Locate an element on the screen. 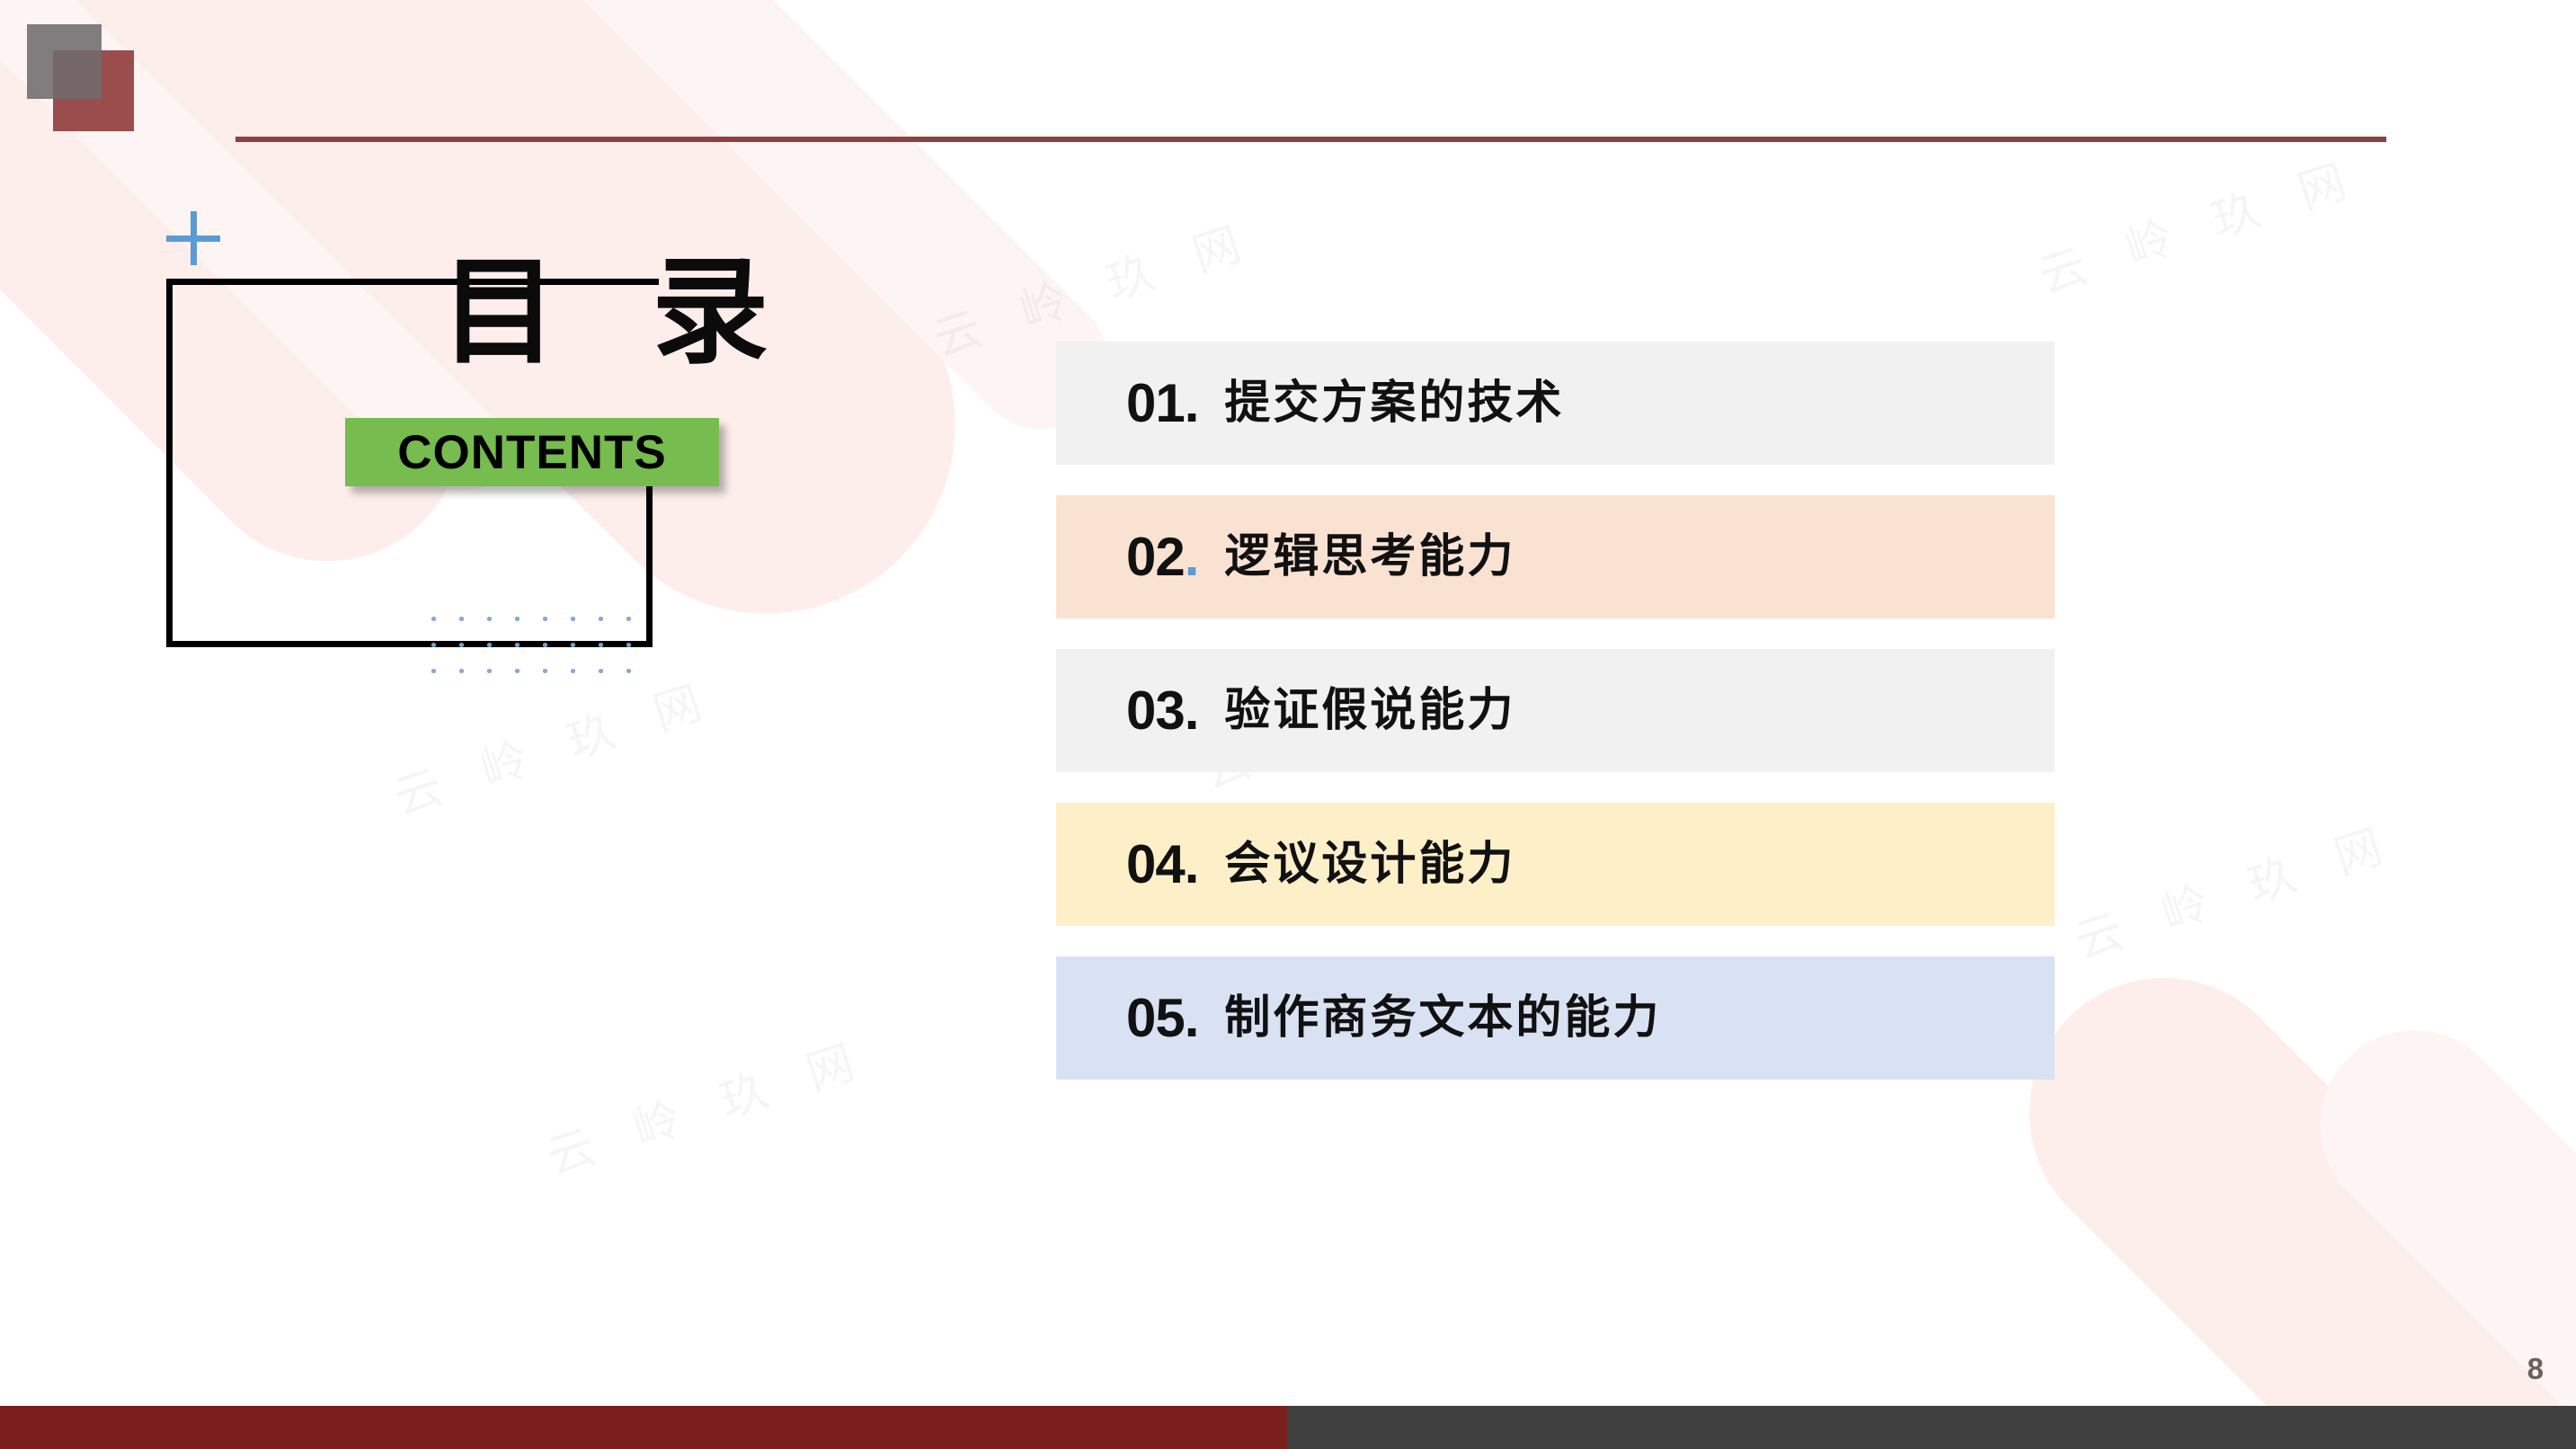 The image size is (2576, 1449). page-number: 8 is located at coordinates (2535, 1368).